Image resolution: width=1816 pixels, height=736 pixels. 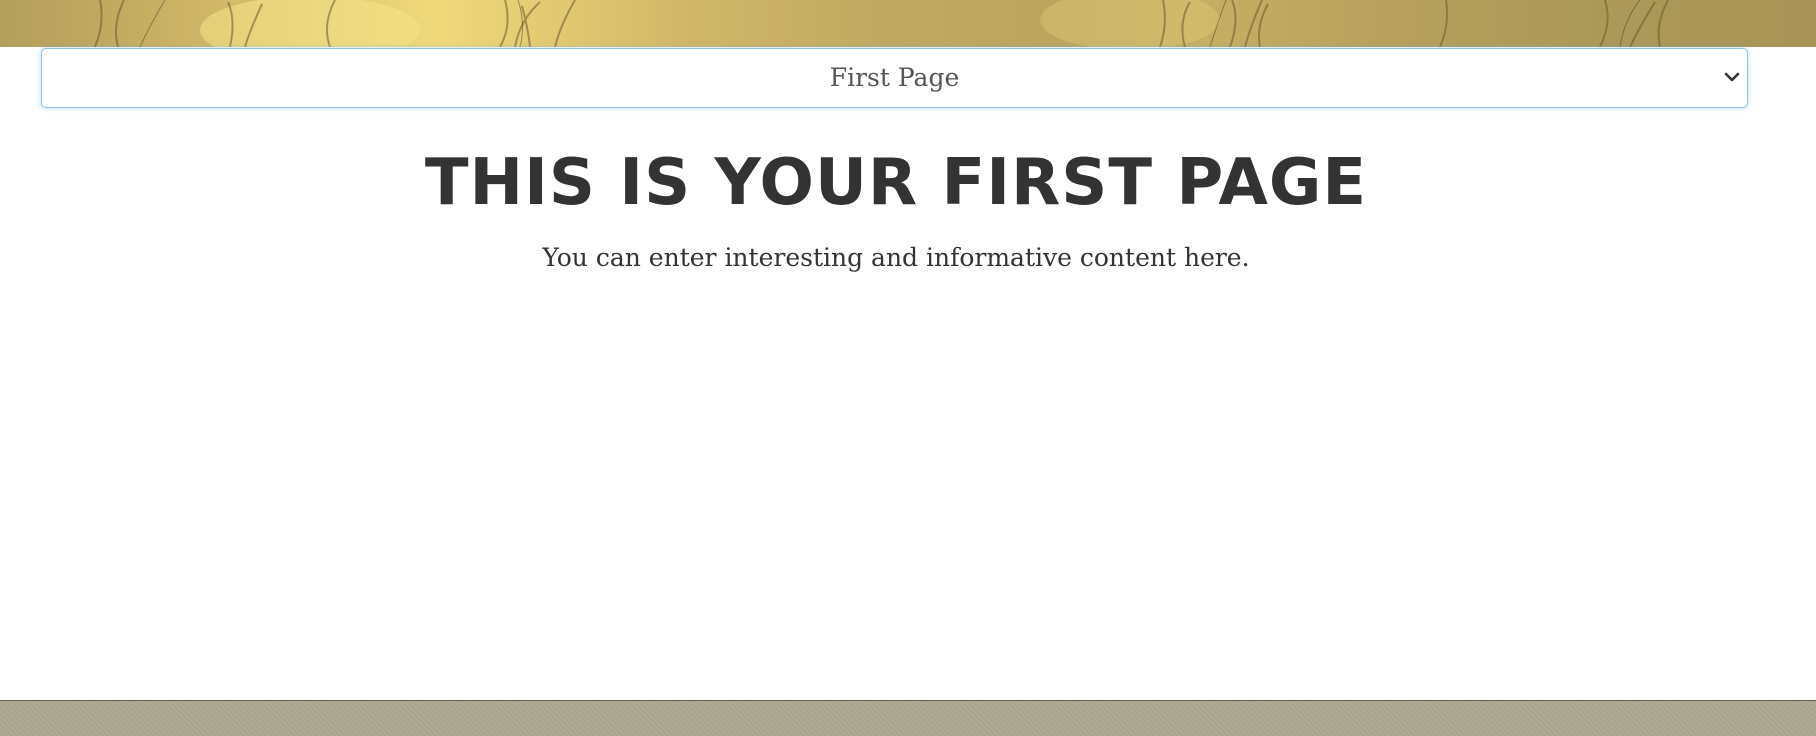 What do you see at coordinates (896, 183) in the screenshot?
I see `page-title: THIS IS YOUR FIRST PAGE` at bounding box center [896, 183].